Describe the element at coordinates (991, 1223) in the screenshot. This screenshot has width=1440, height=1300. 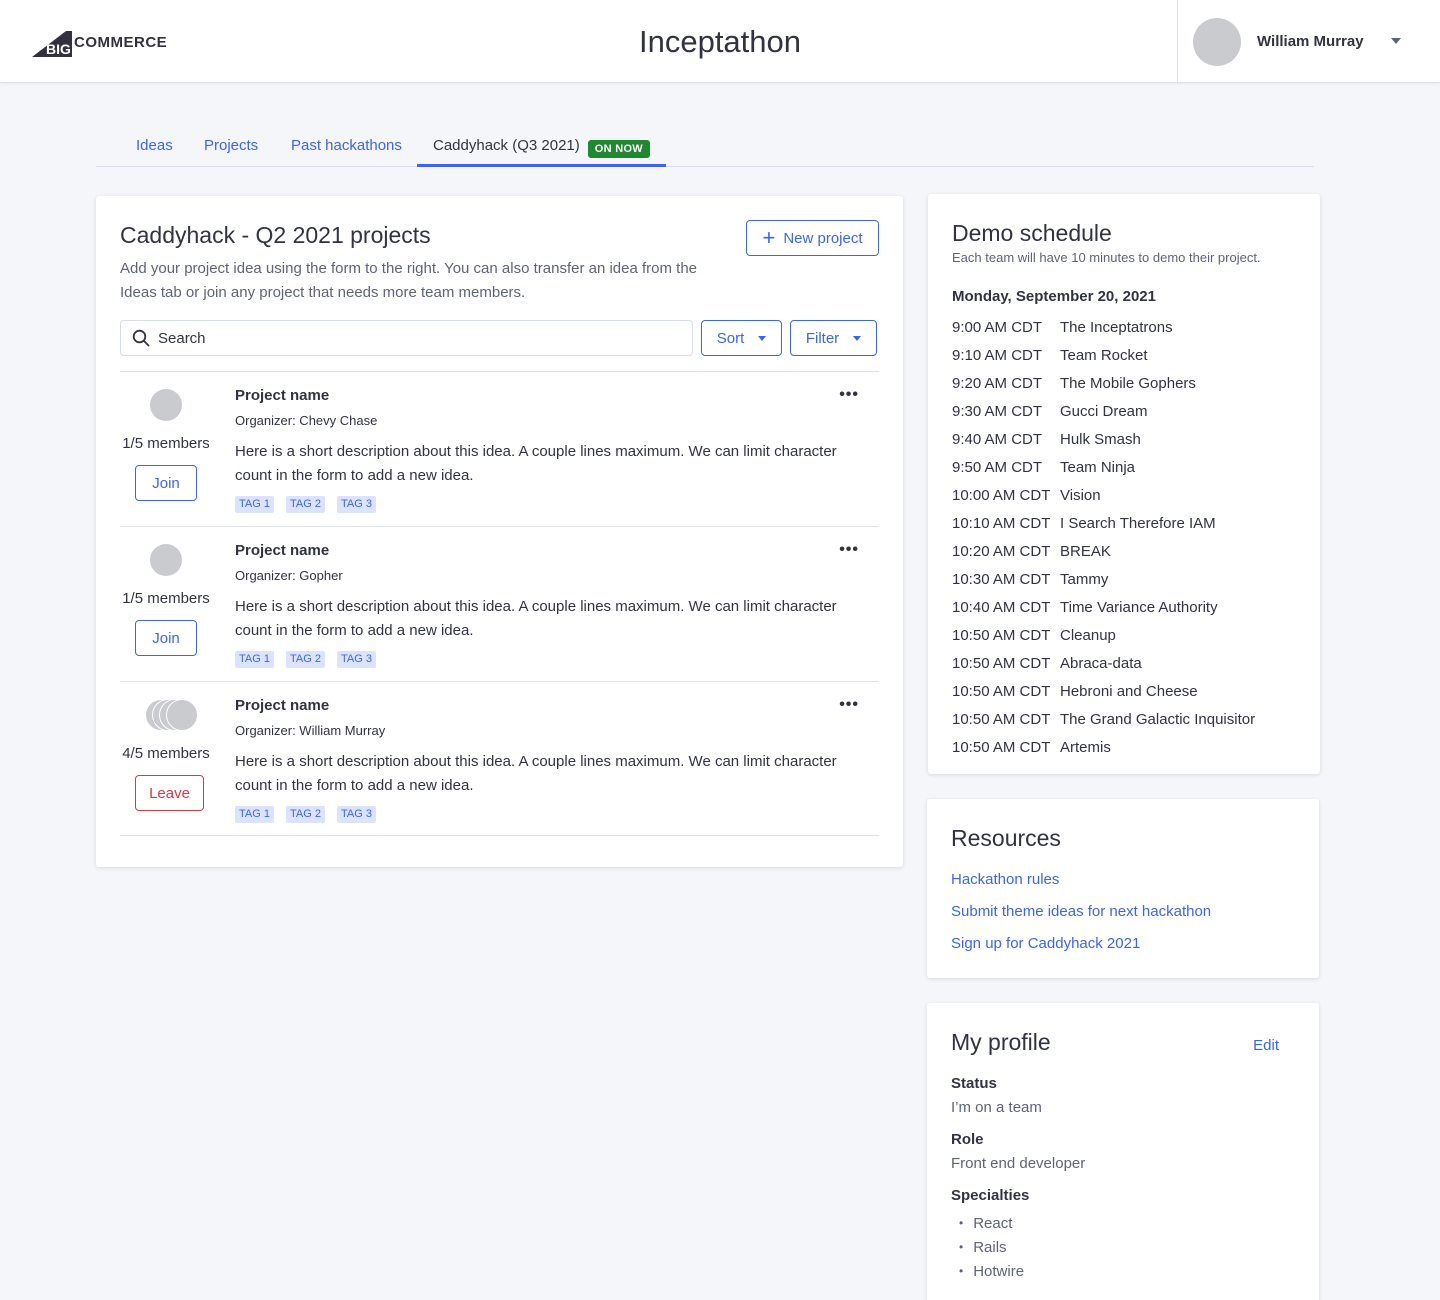
I see `specialty-item: React` at that location.